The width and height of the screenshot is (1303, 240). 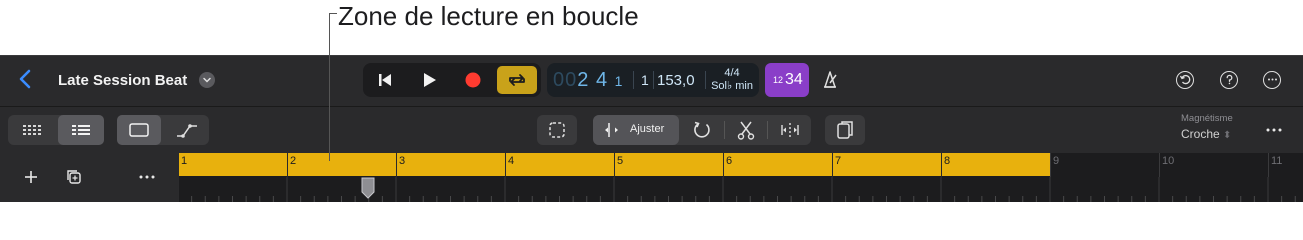 I want to click on lcd-tick: 1, so click(x=645, y=80).